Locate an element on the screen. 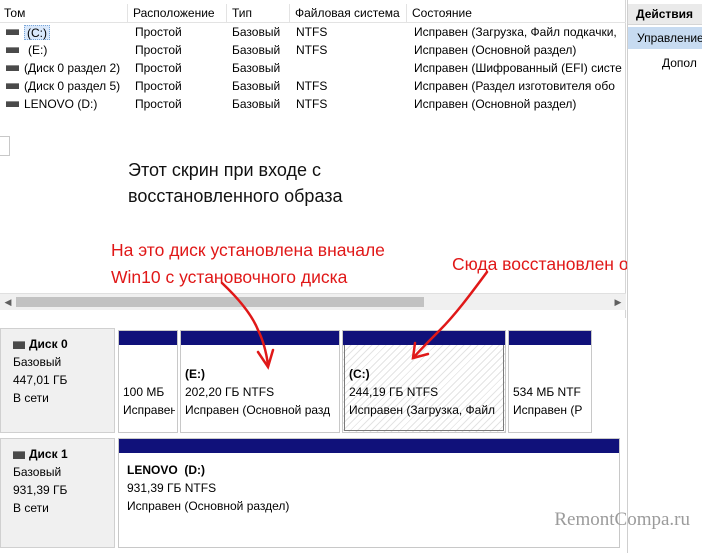 Image resolution: width=702 pixels, height=553 pixels. volume-filesystem is located at coordinates (350, 68).